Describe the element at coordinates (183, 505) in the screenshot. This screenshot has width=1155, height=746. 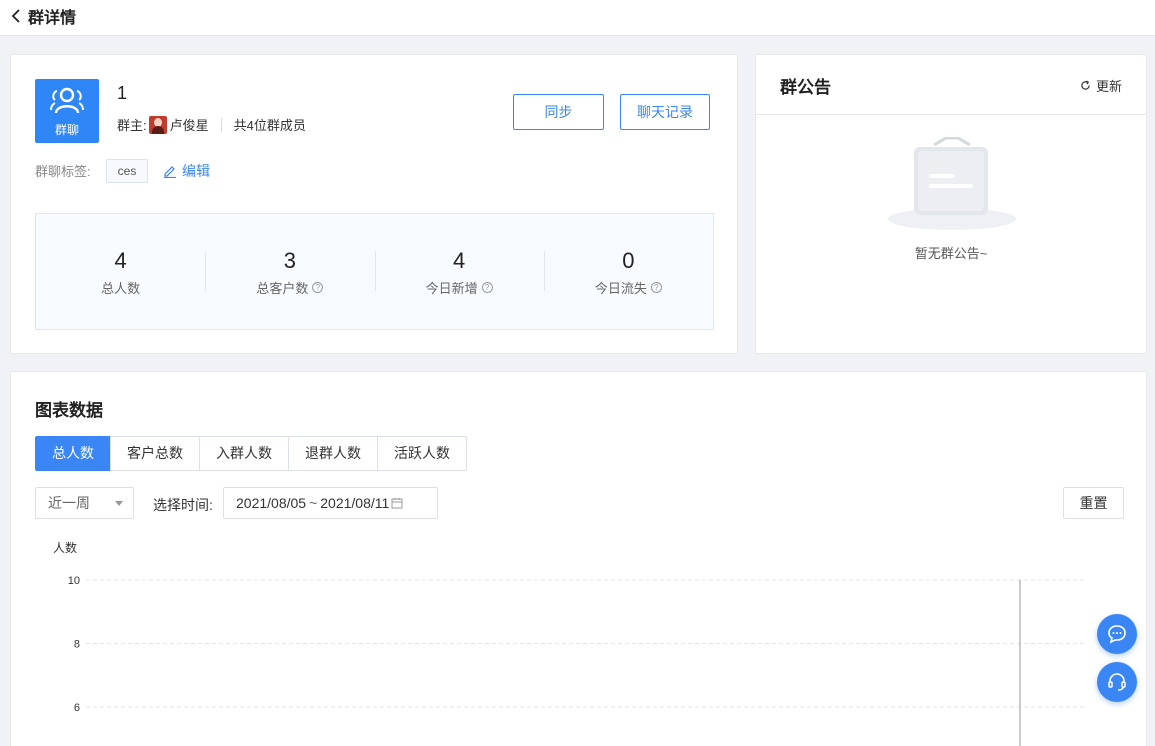
I see `time-label: 选择时间:` at that location.